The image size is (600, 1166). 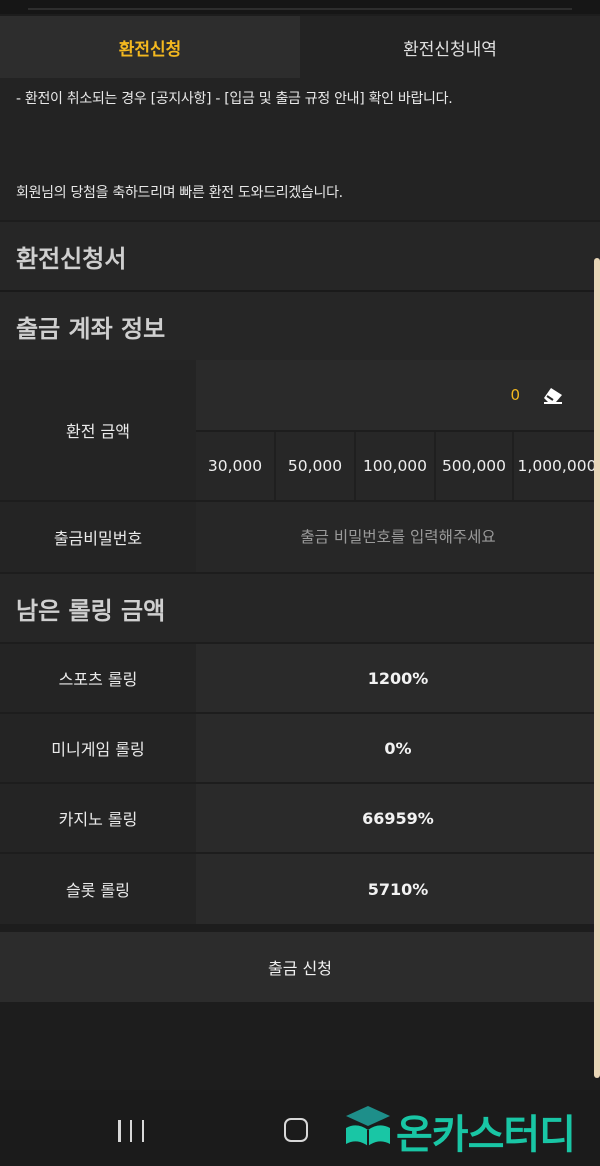 What do you see at coordinates (300, 608) in the screenshot?
I see `rolling-section-title: 남은 롤링 금액` at bounding box center [300, 608].